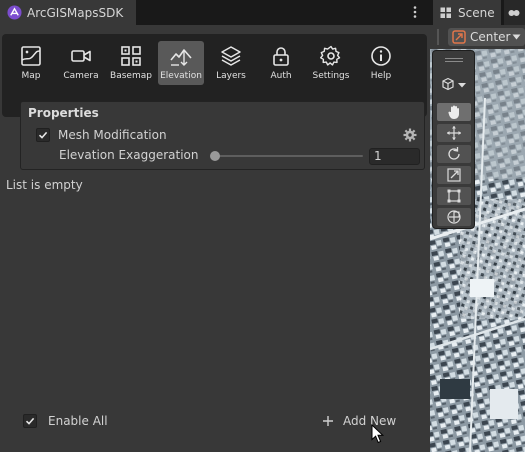  What do you see at coordinates (445, 12) in the screenshot?
I see `scene-grid-icon` at bounding box center [445, 12].